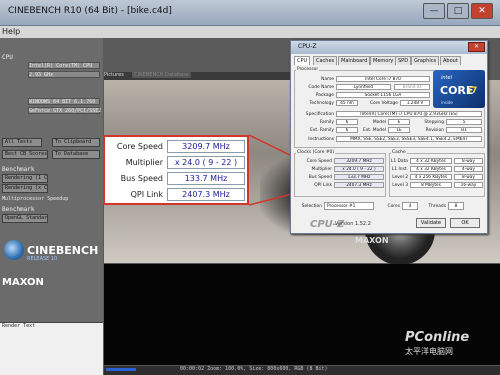 The width and height of the screenshot is (500, 375). Describe the element at coordinates (326, 122) in the screenshot. I see `family-label: Family` at that location.